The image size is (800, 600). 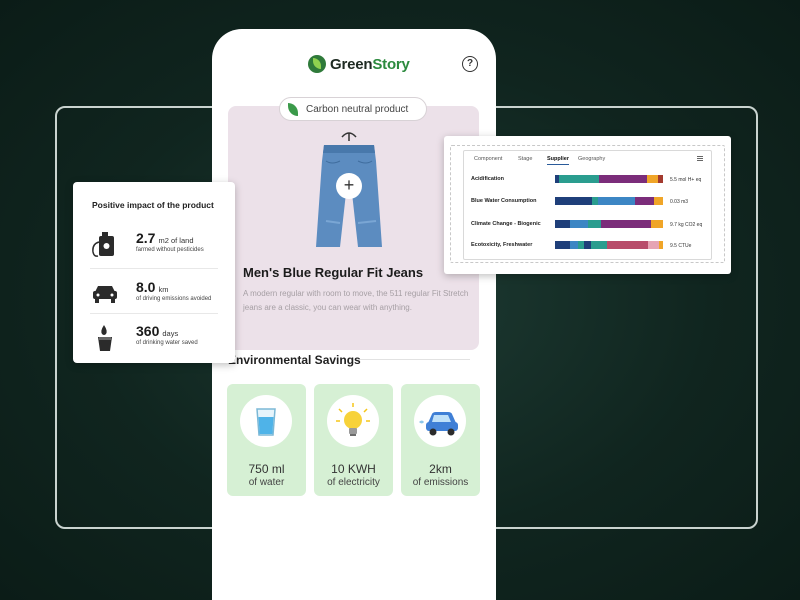 I want to click on saving-card-water: 750 ml of water, so click(x=266, y=440).